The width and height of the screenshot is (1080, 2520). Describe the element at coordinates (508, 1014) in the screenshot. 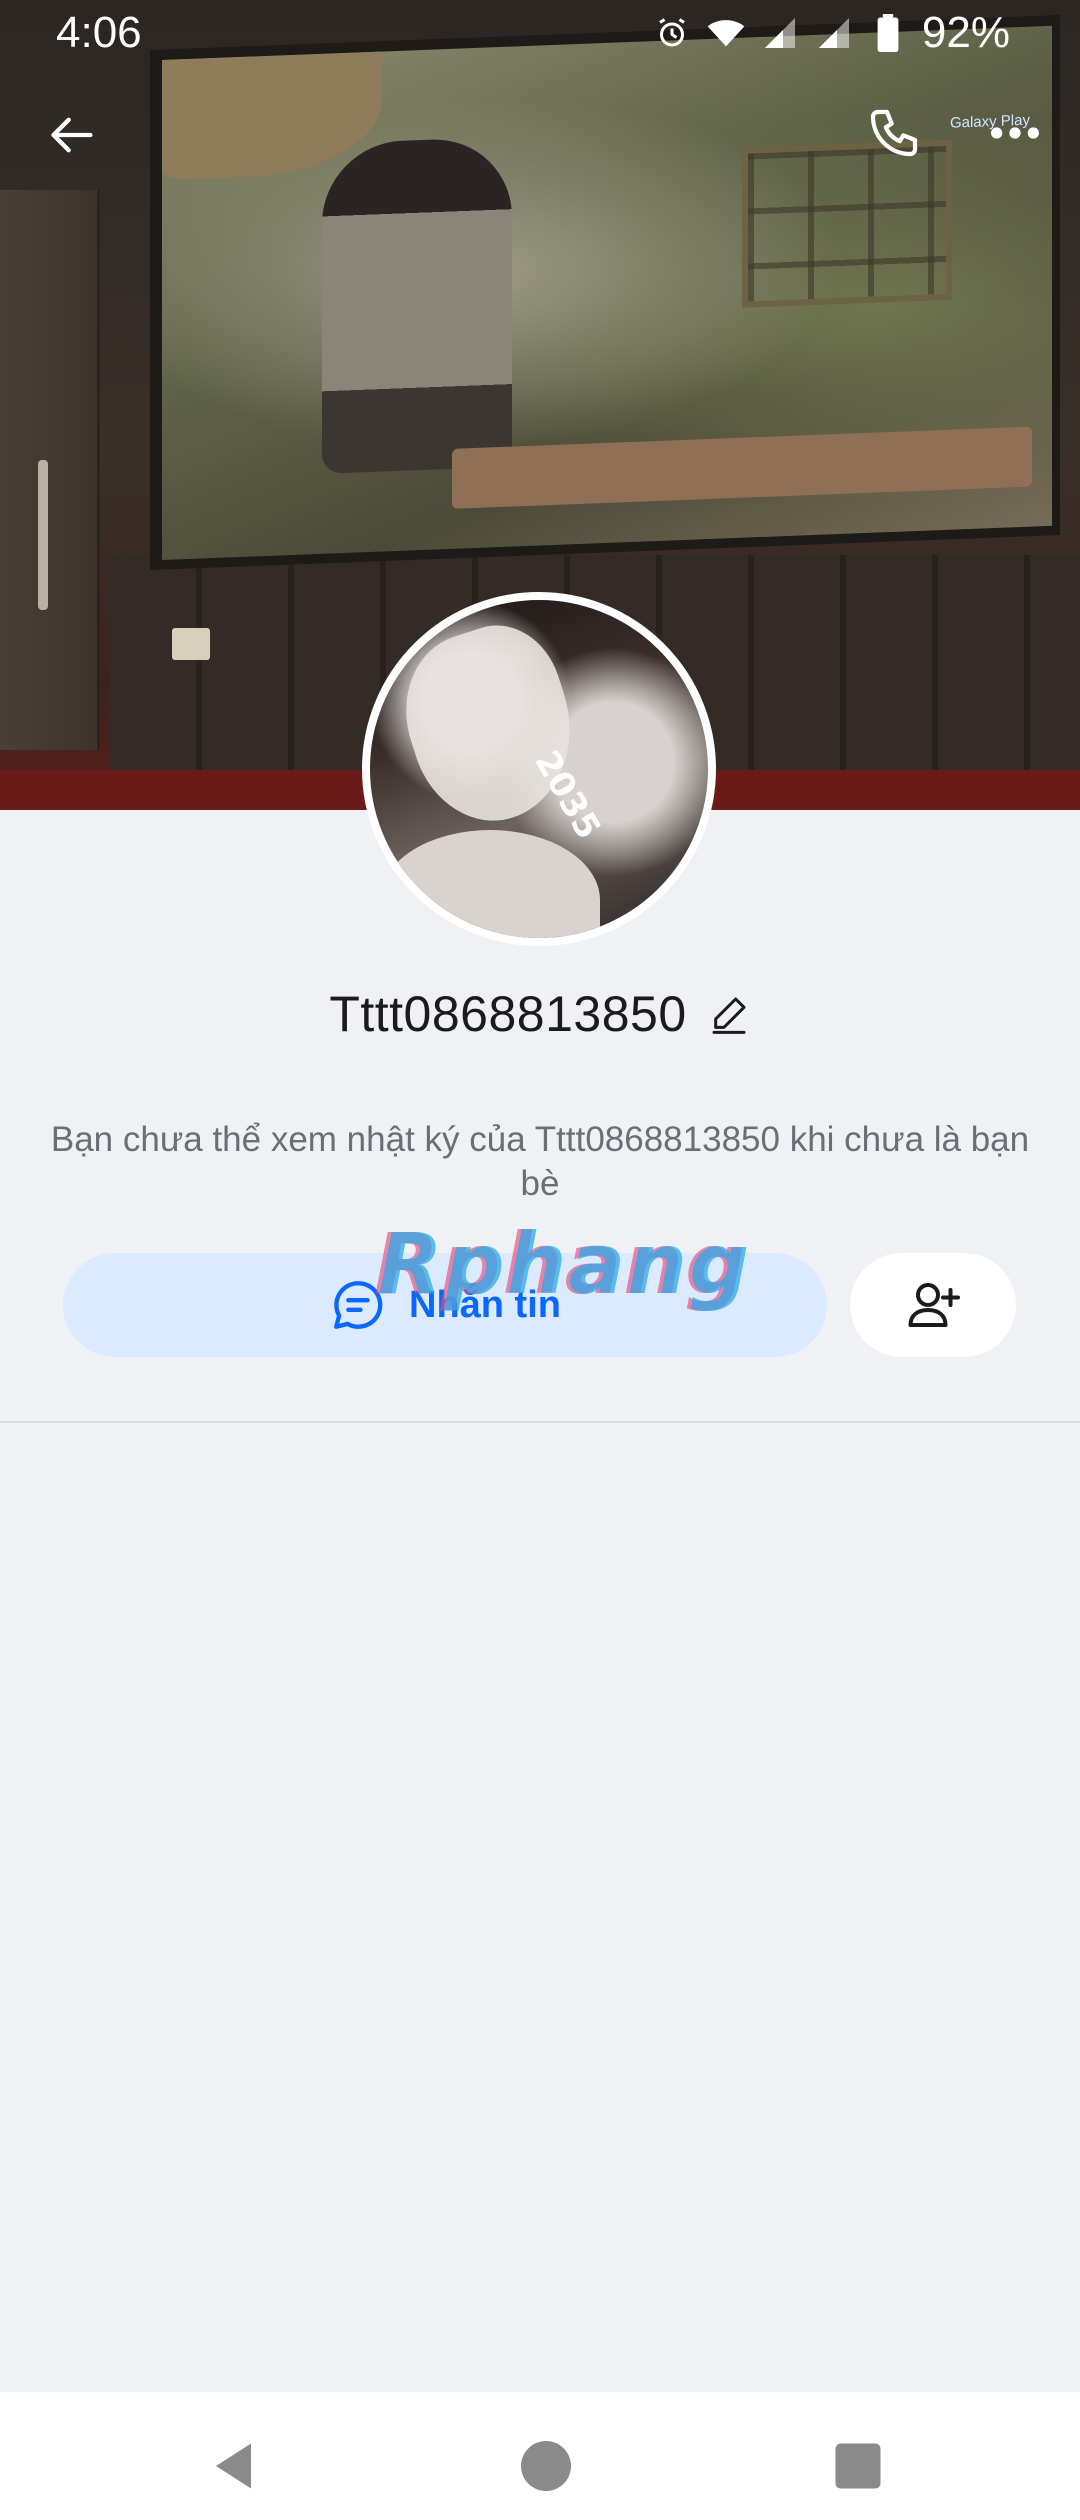

I see `profile-name: Tttt0868813850` at that location.